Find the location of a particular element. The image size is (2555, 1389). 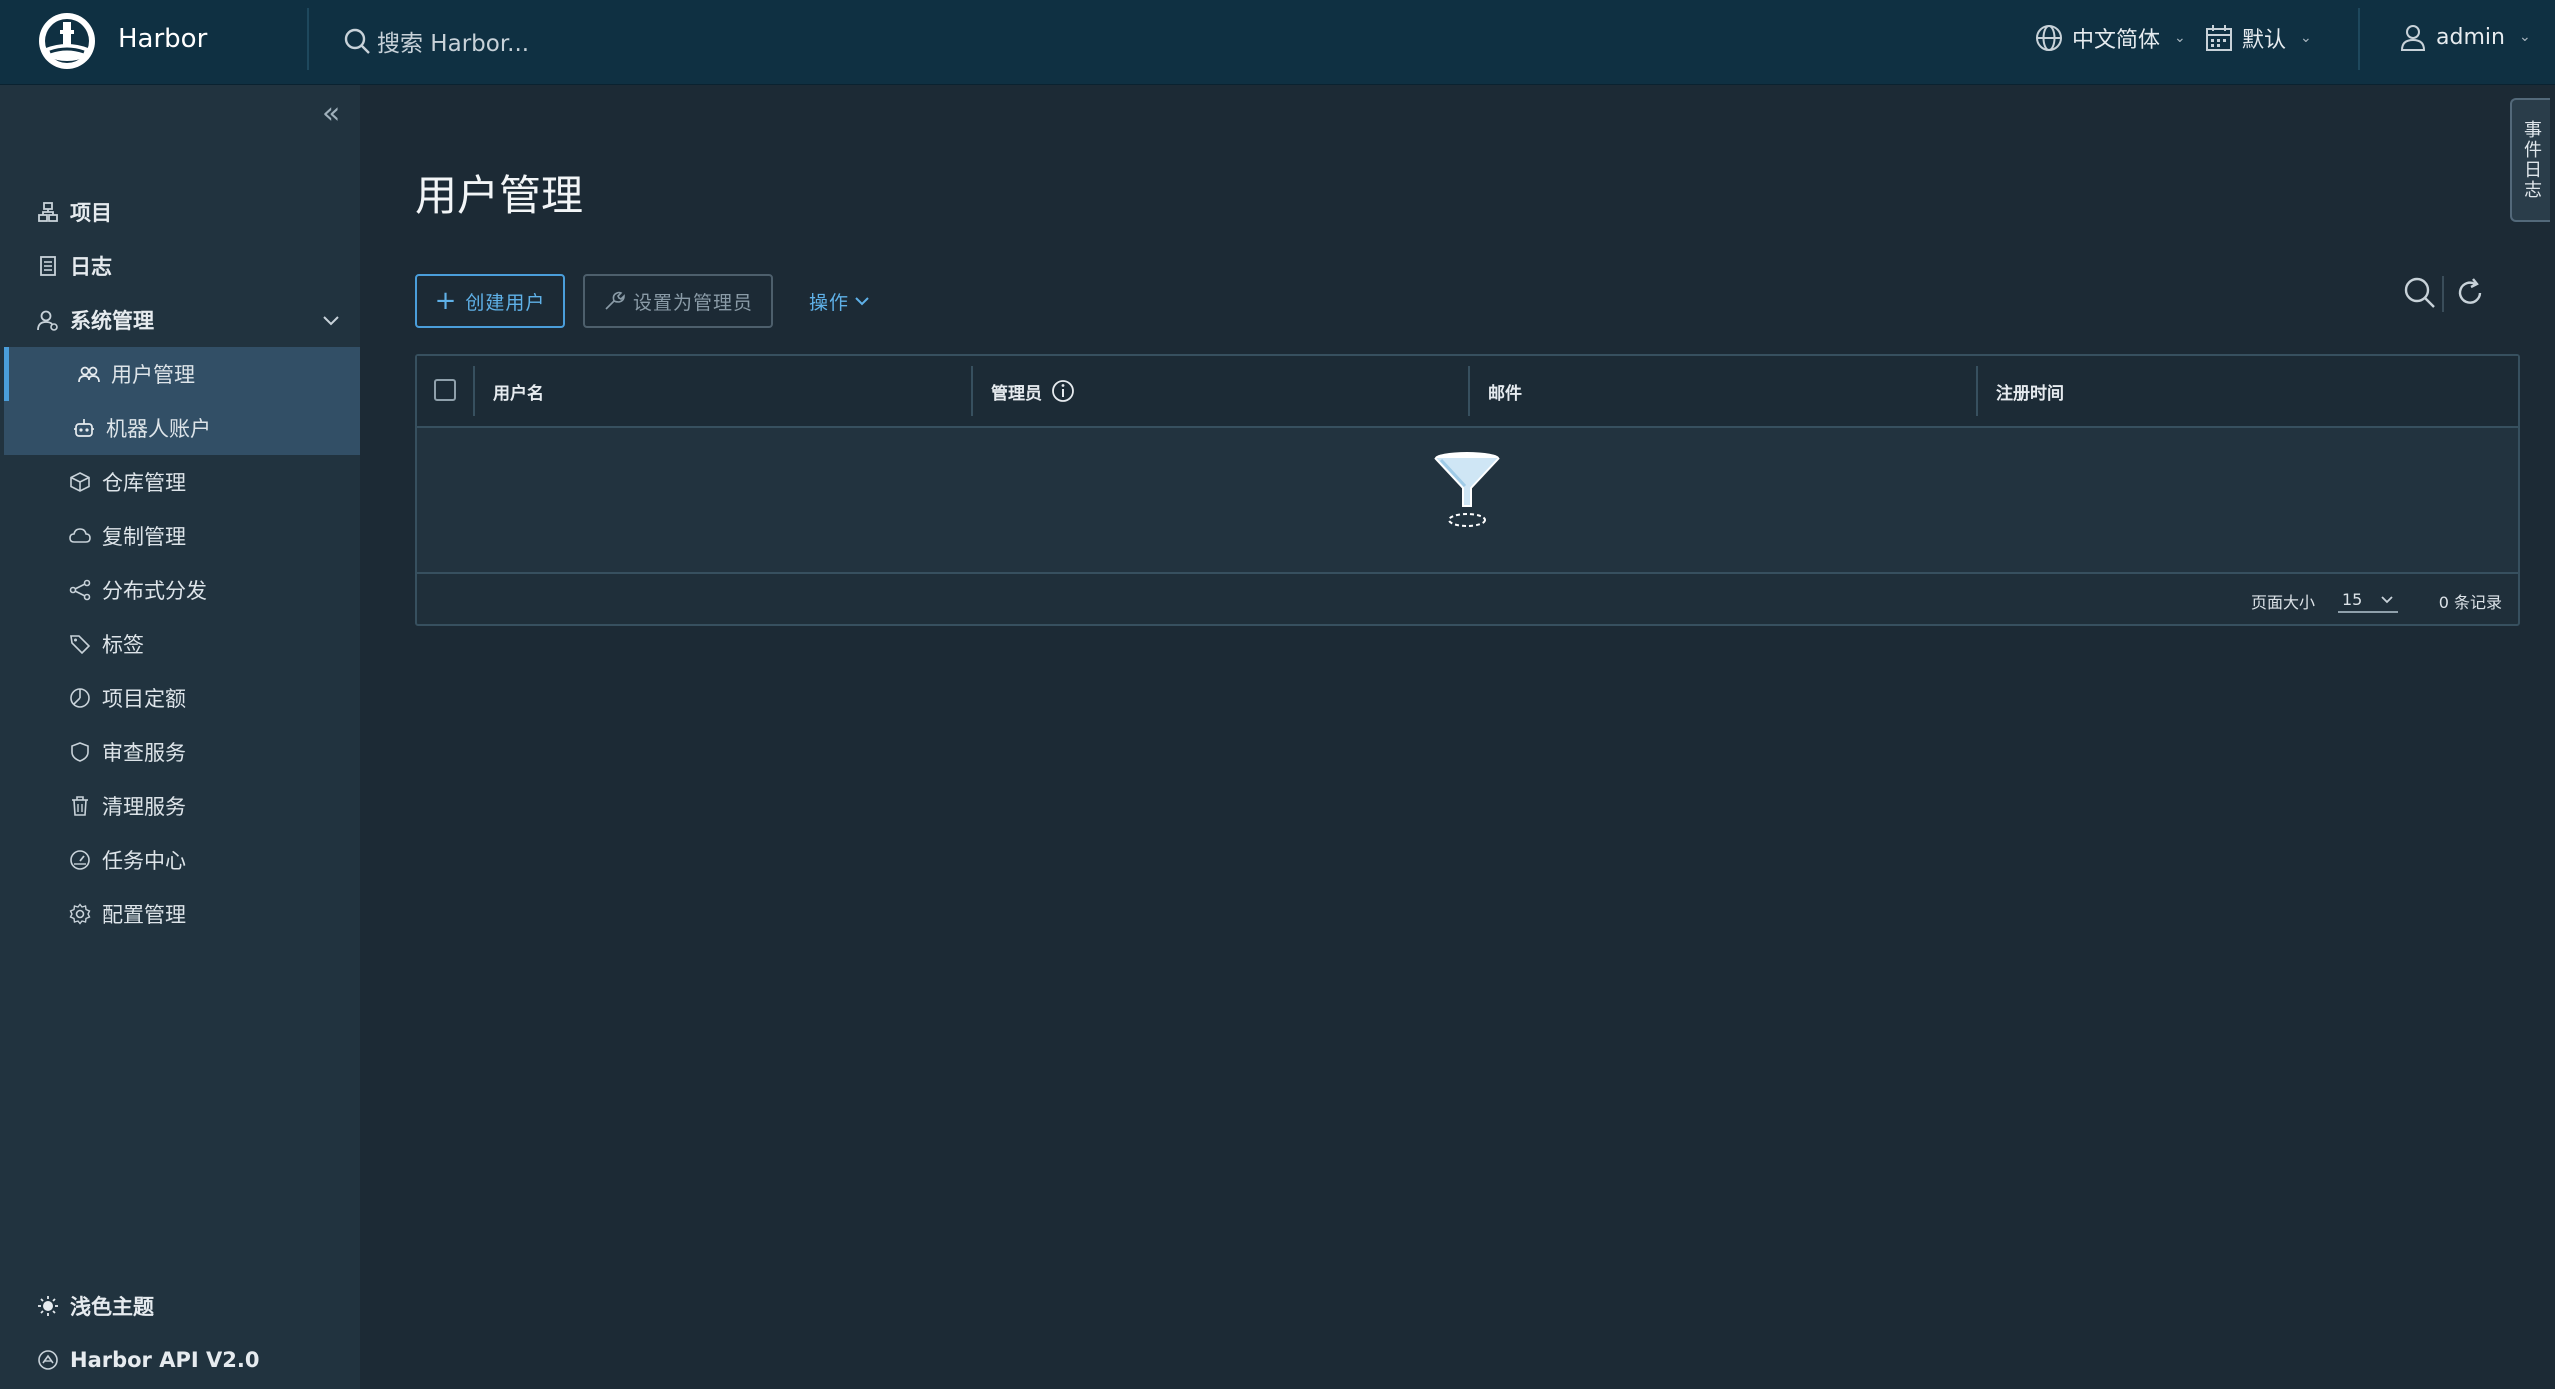

user-menu: admin ⌄ is located at coordinates (2464, 37).